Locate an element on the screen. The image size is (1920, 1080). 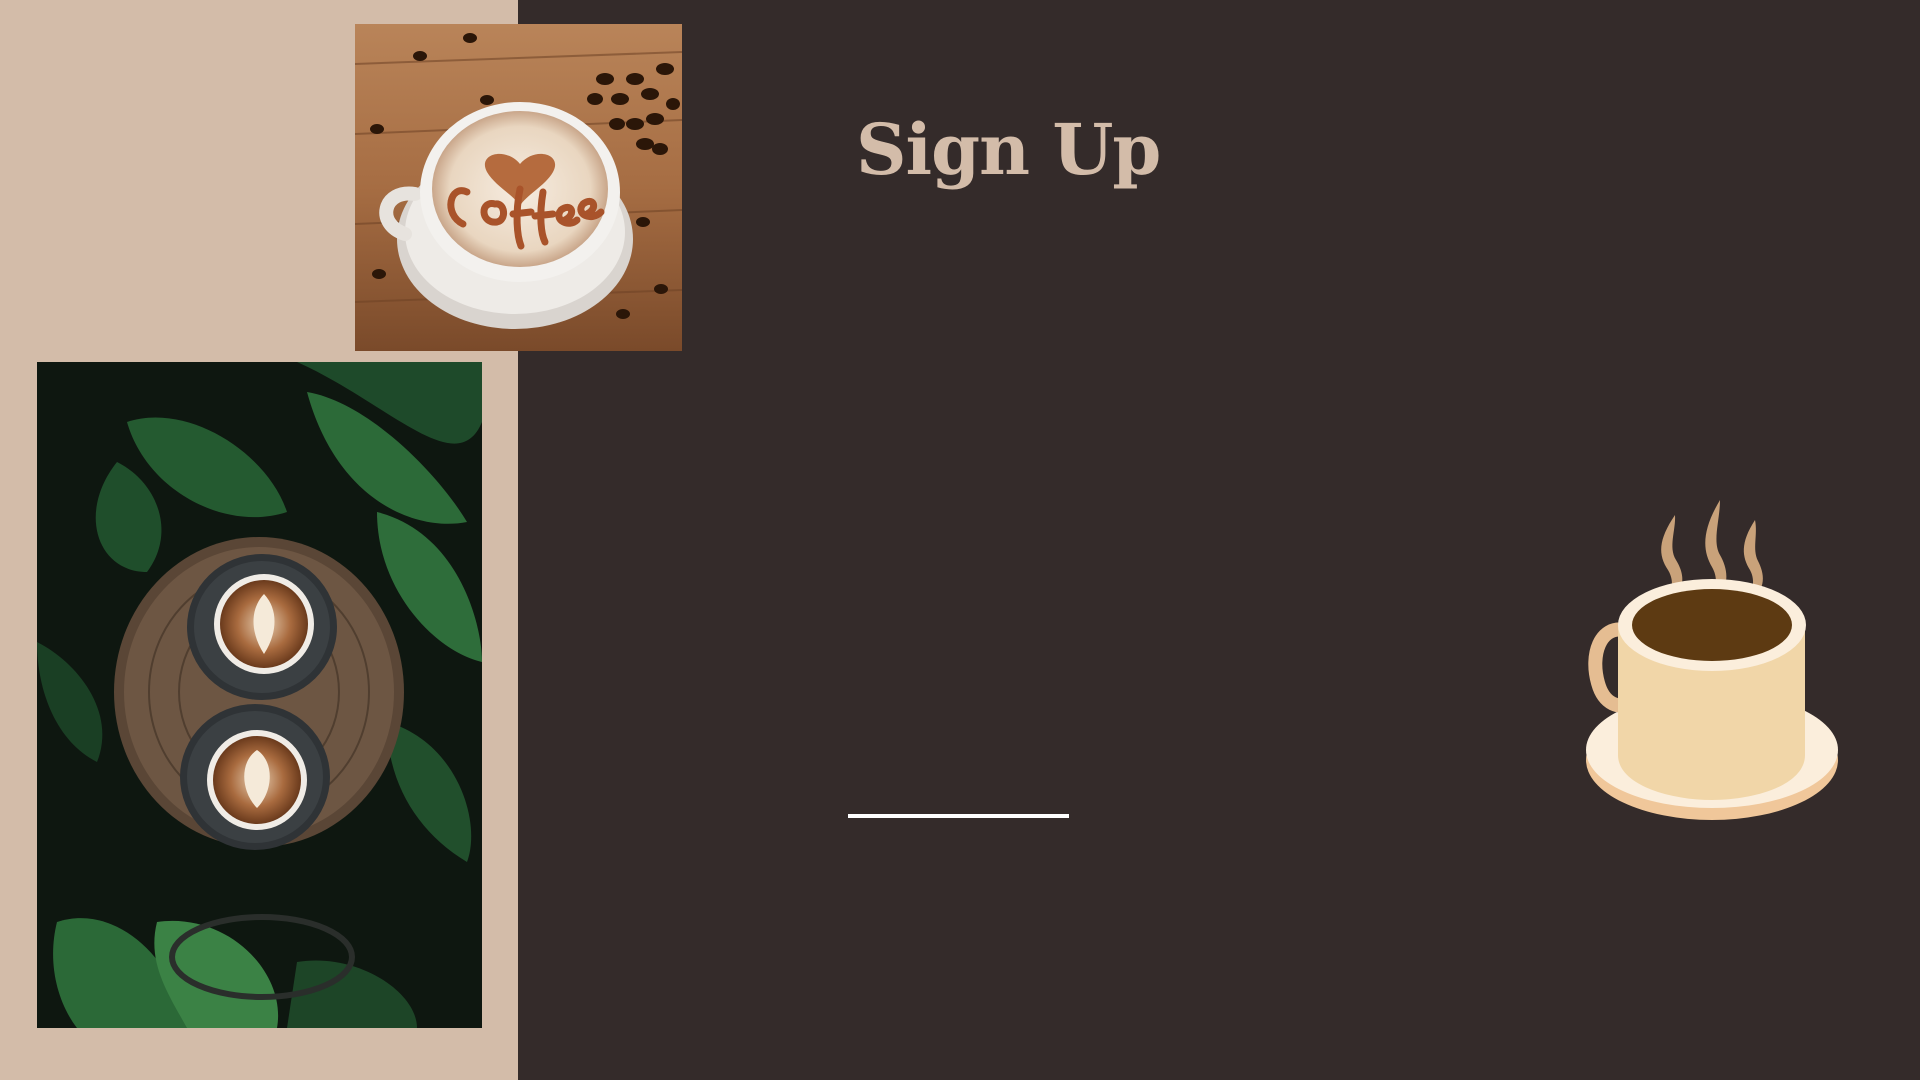
coffee-heart-photo is located at coordinates (518, 187).